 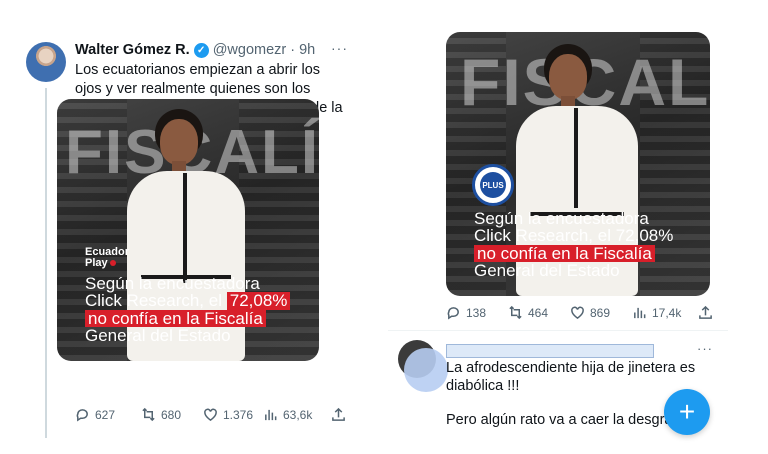 What do you see at coordinates (705, 348) in the screenshot?
I see `reply-more-options-icon: ···` at bounding box center [705, 348].